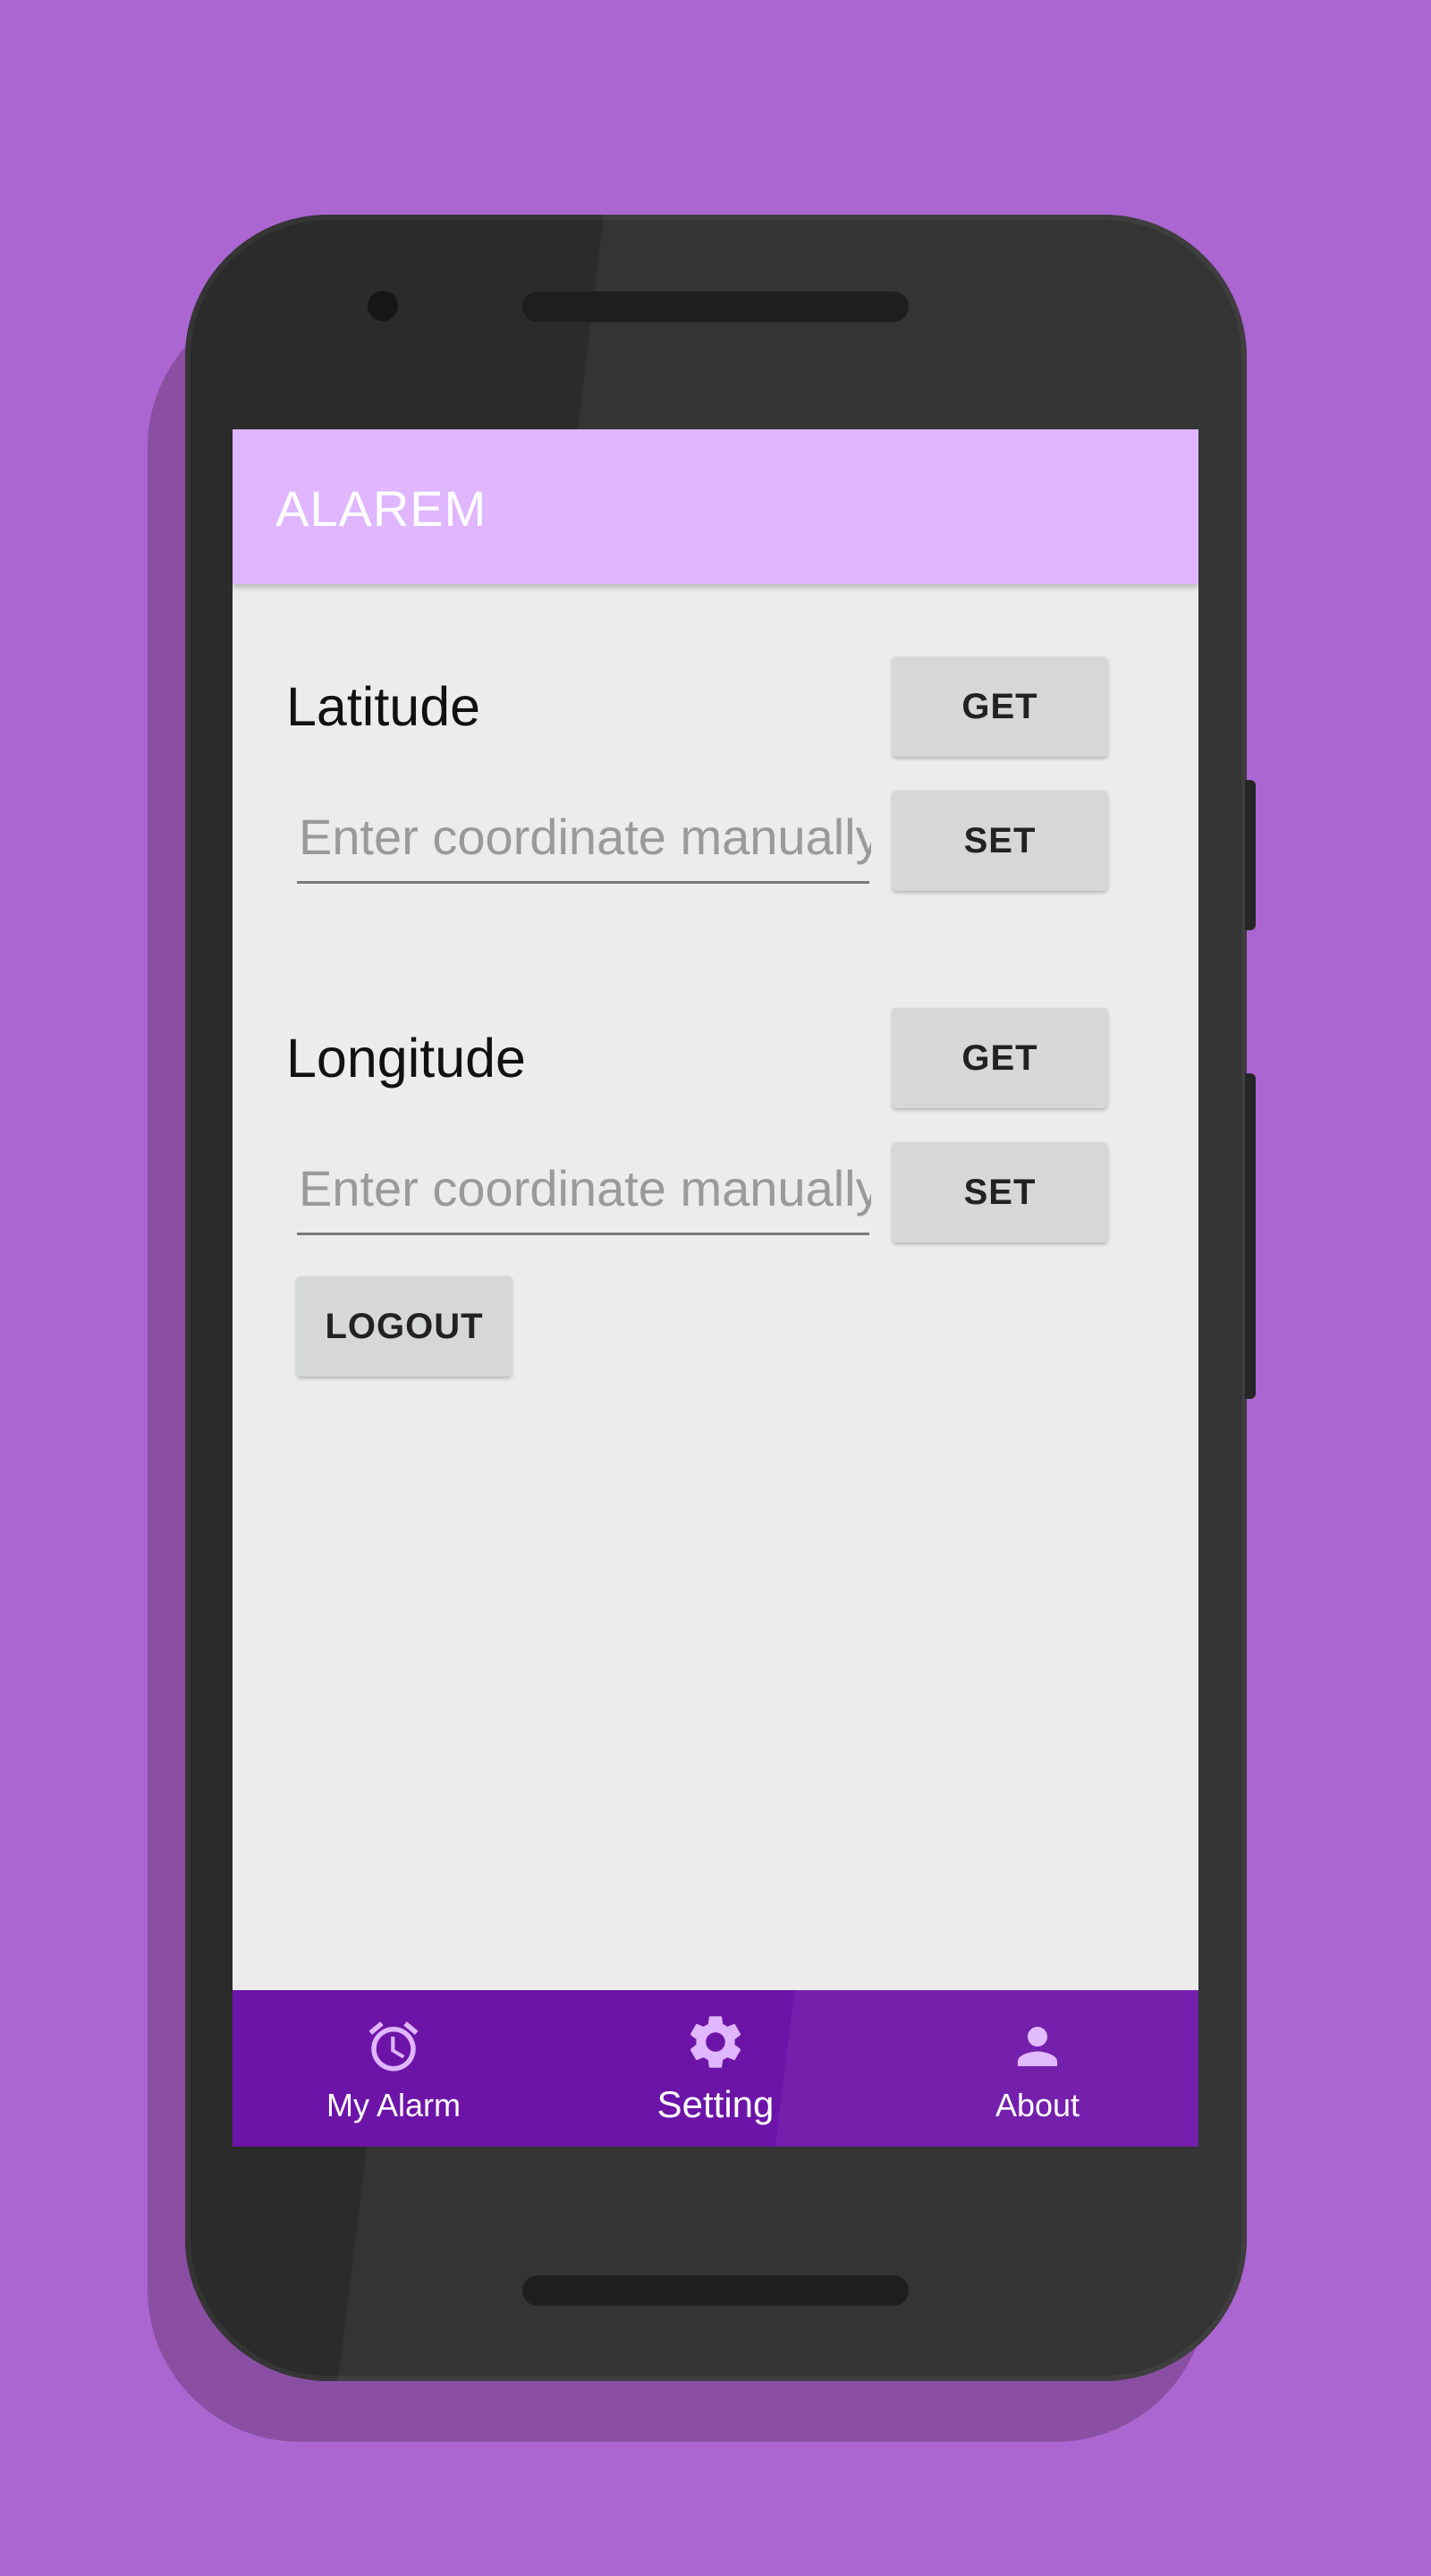  Describe the element at coordinates (1037, 2105) in the screenshot. I see `nav-label-about: About` at that location.